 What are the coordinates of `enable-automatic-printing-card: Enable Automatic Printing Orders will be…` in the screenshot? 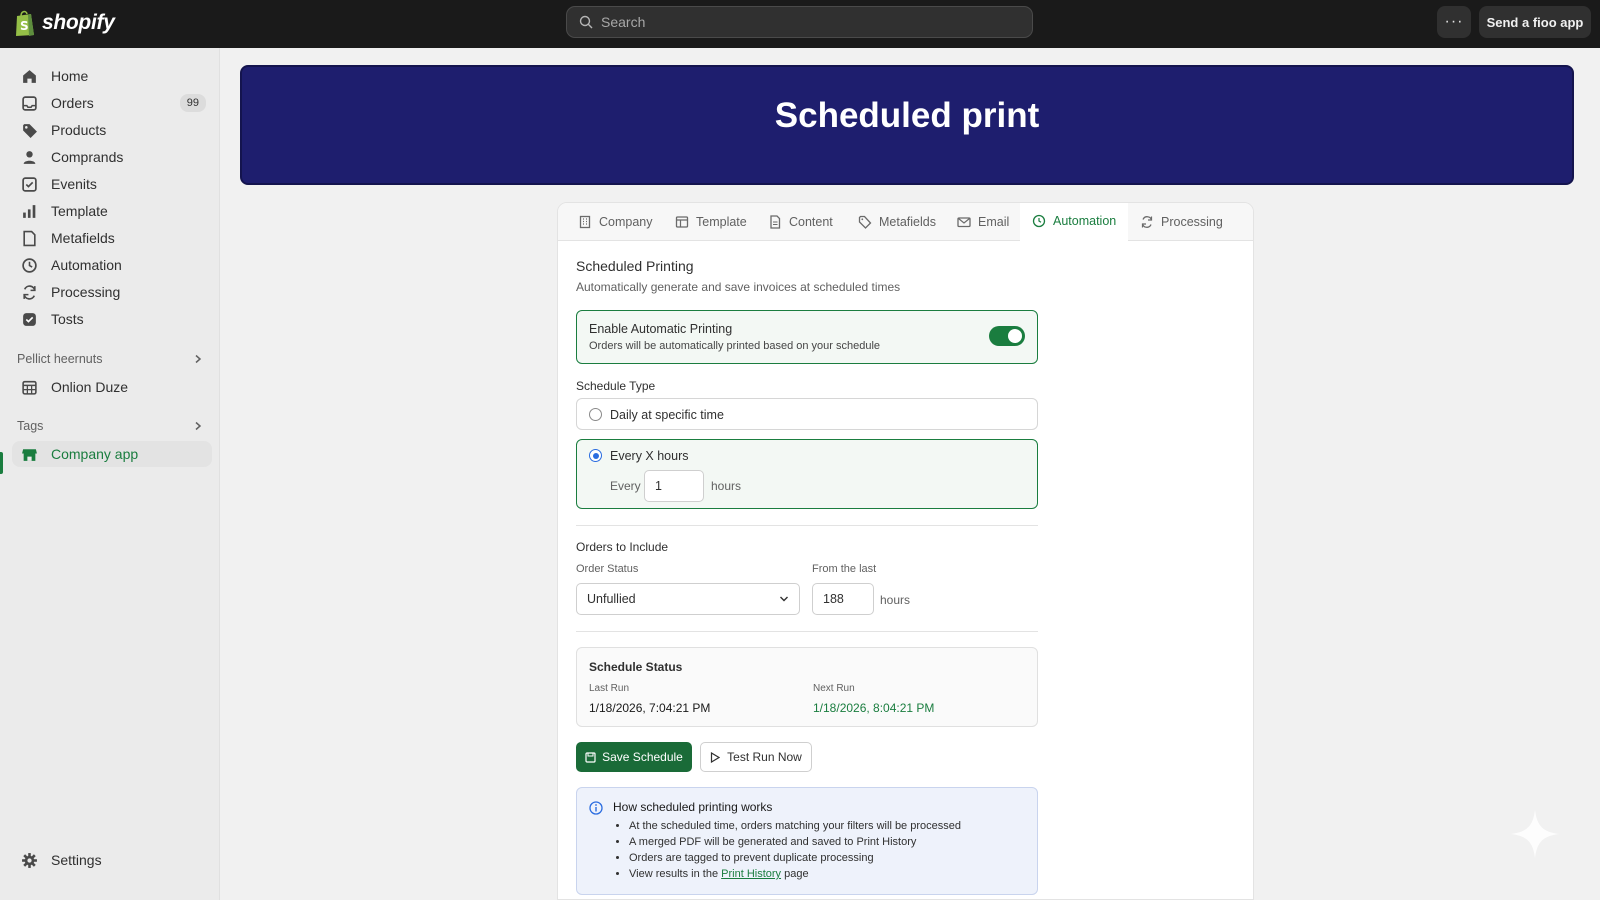 It's located at (807, 337).